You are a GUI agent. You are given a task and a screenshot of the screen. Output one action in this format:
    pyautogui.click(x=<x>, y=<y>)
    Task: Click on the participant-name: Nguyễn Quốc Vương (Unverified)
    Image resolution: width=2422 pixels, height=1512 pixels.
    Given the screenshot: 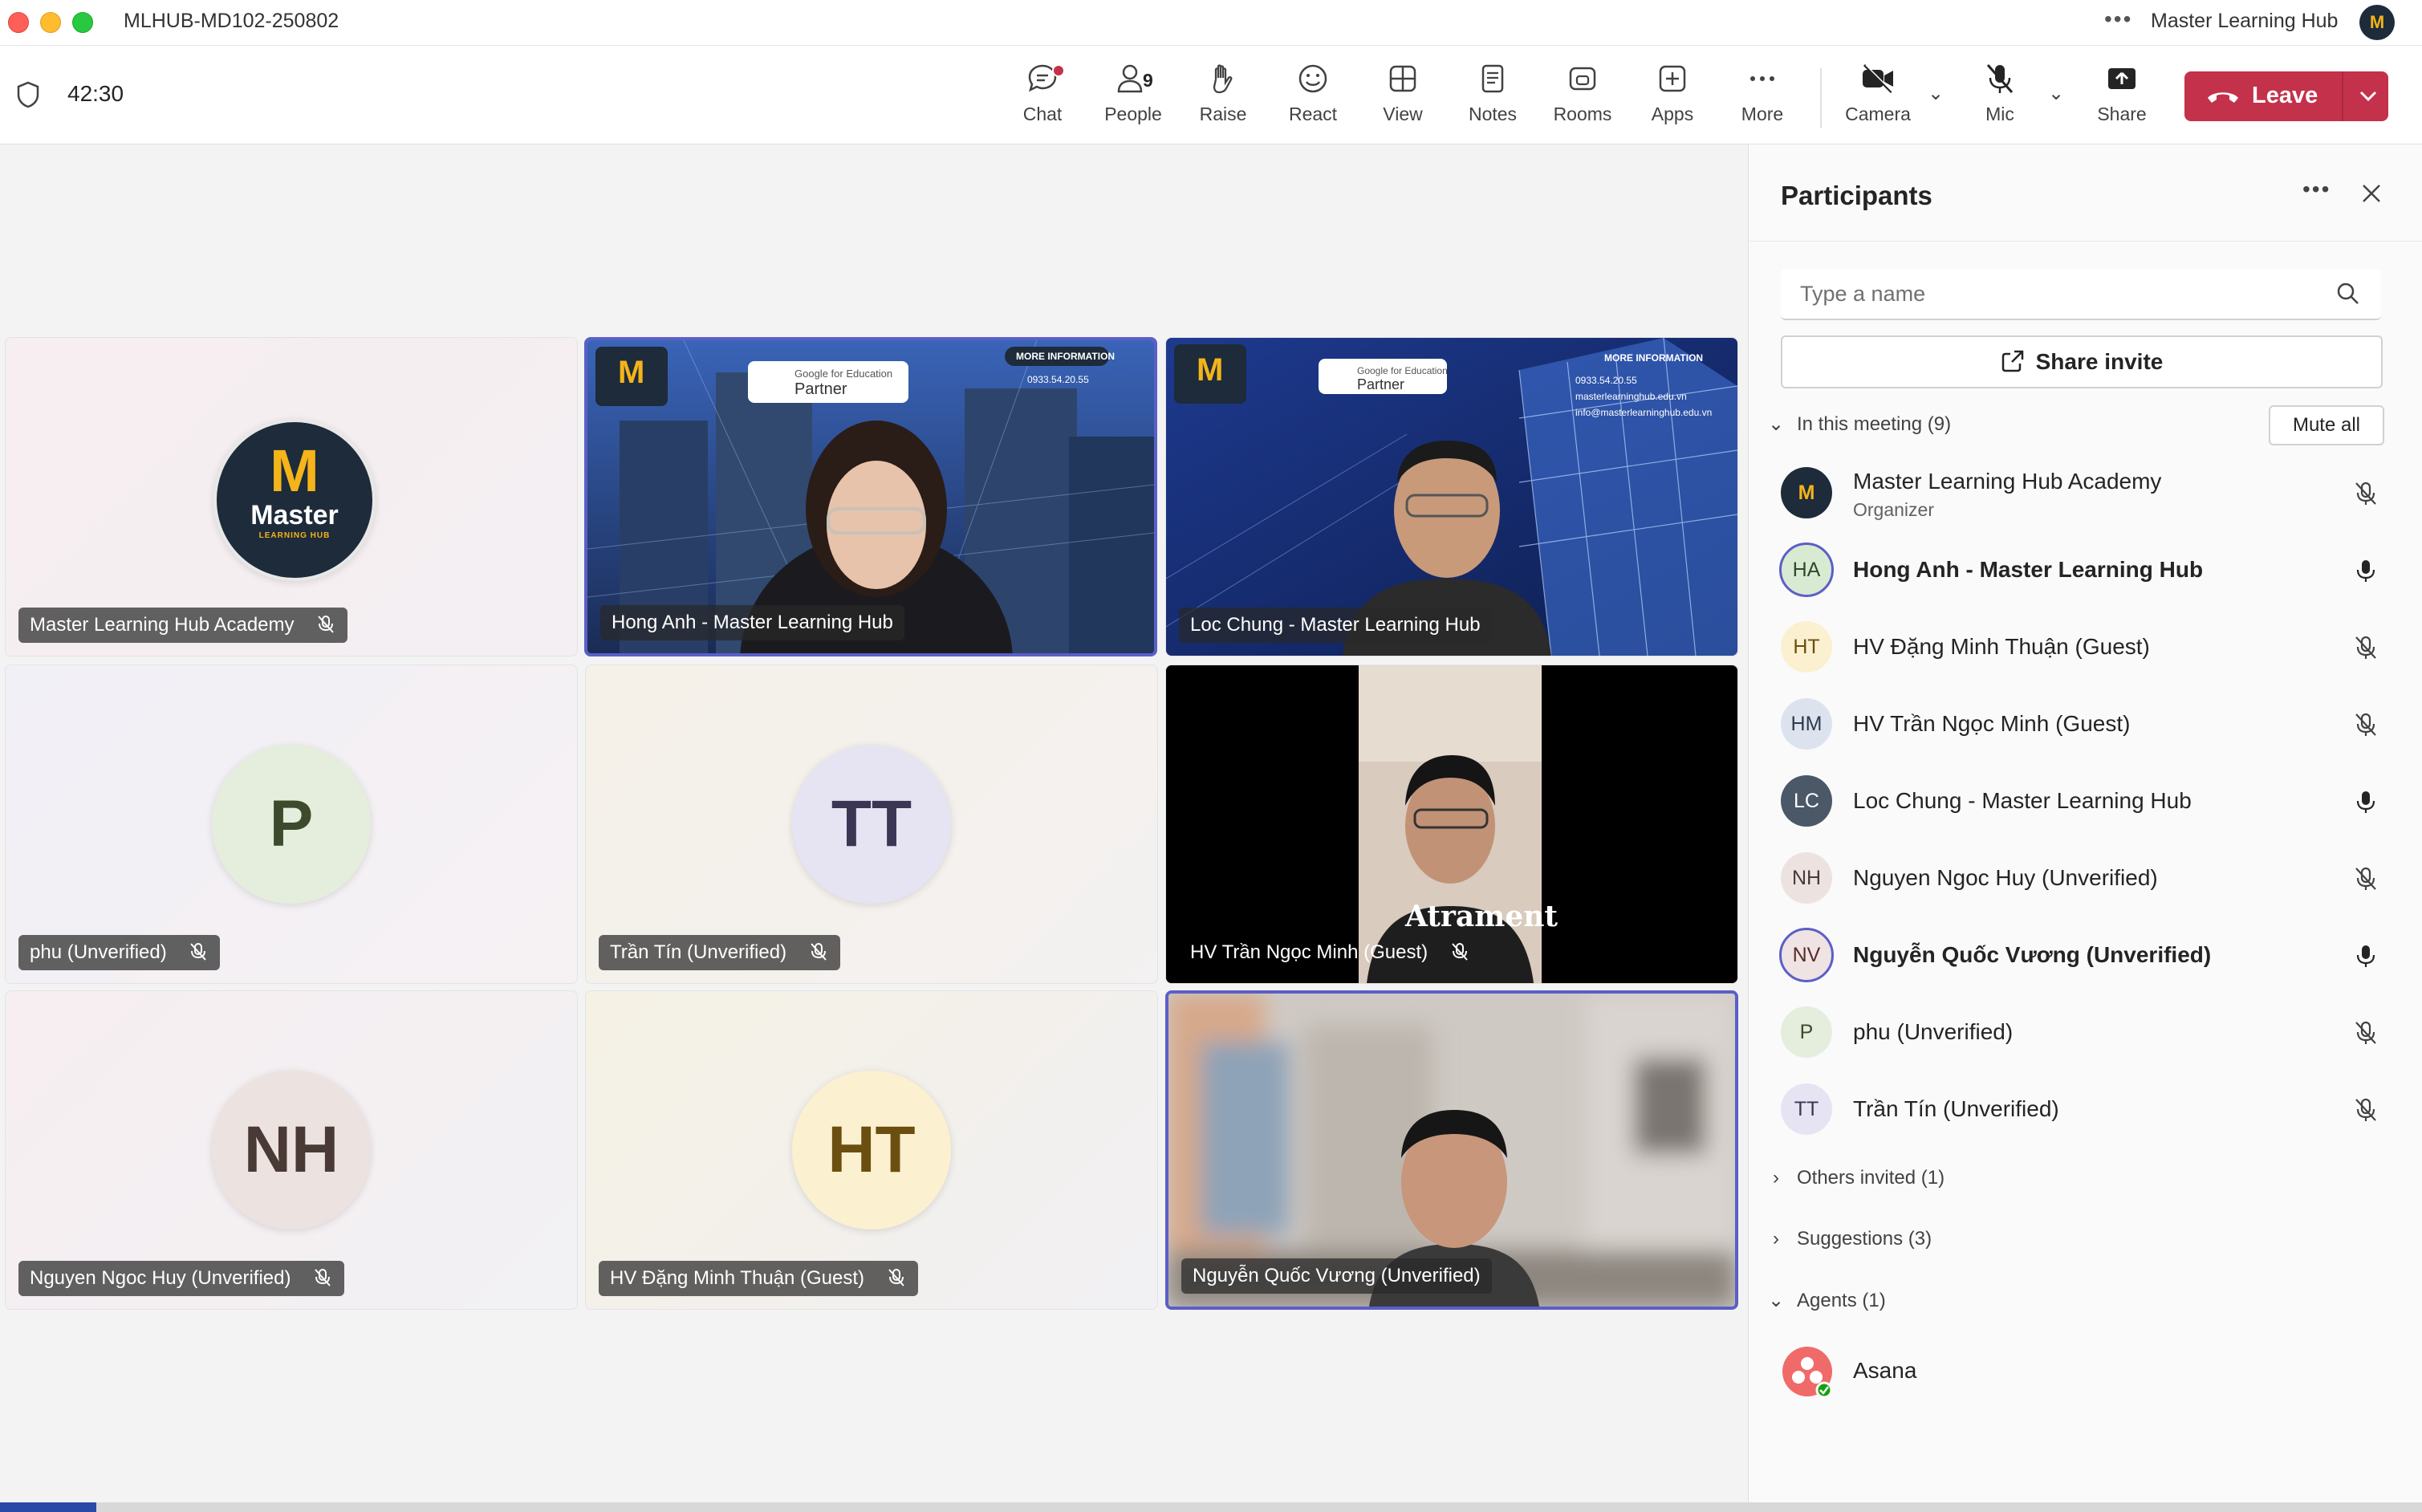 What is the action you would take?
    pyautogui.click(x=1337, y=1275)
    